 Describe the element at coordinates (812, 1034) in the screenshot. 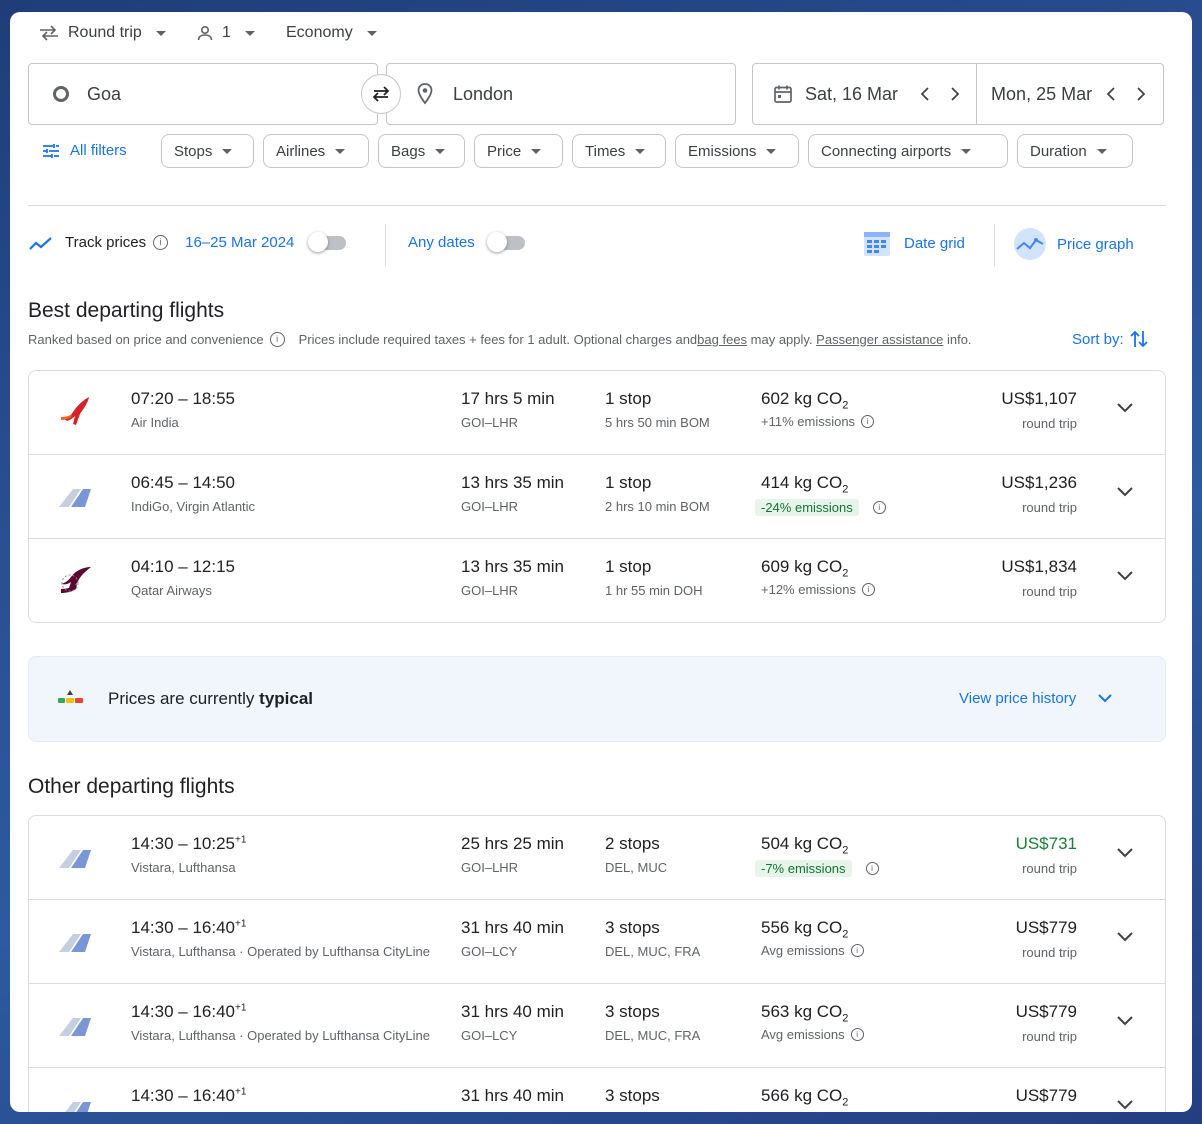

I see `emissions-info: Avg emissions i` at that location.